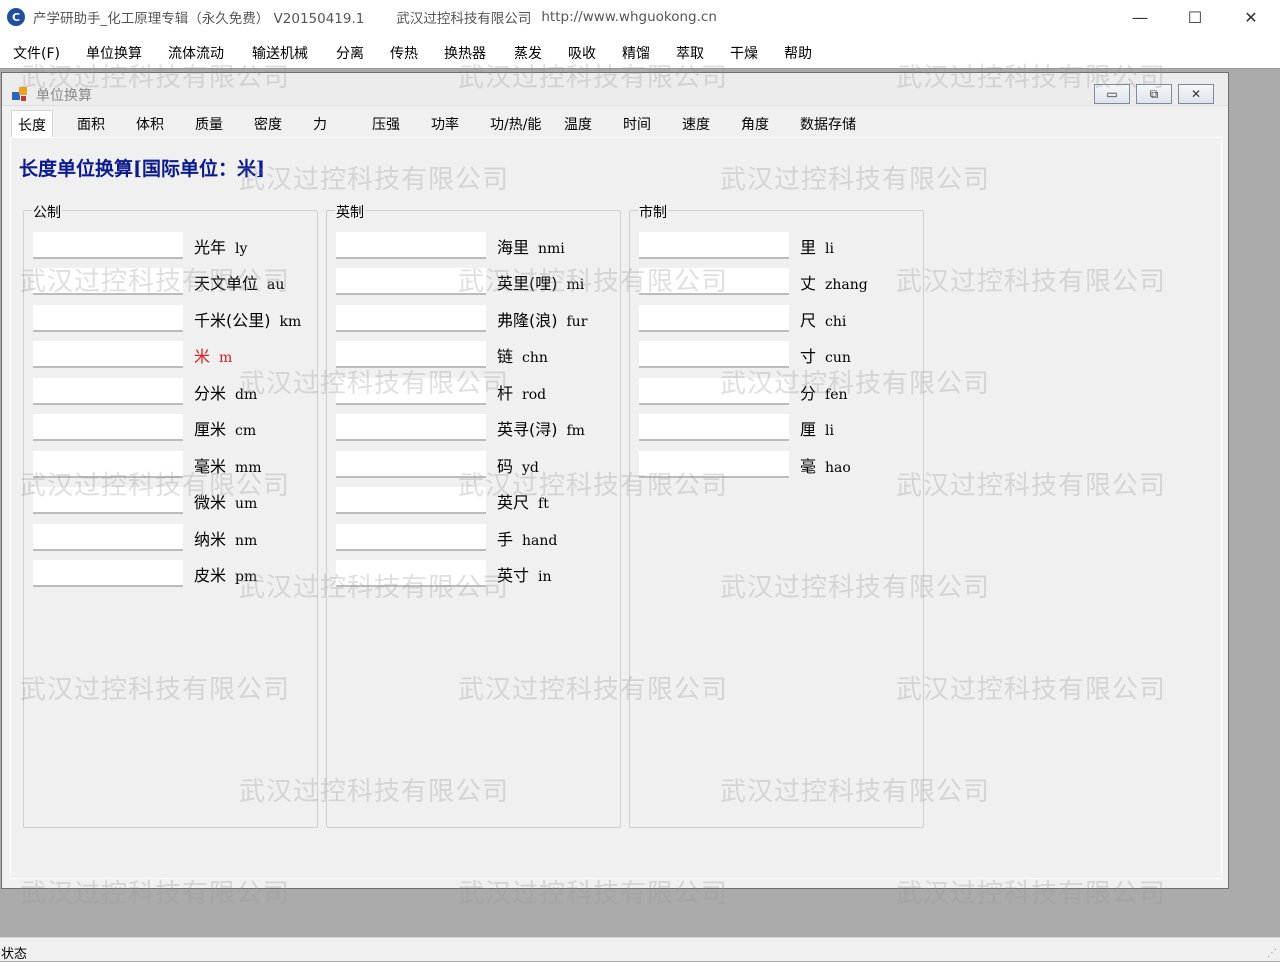  Describe the element at coordinates (615, 89) in the screenshot. I see `child-title-bar: 单位换算 ▭ ⧉ ✕` at that location.